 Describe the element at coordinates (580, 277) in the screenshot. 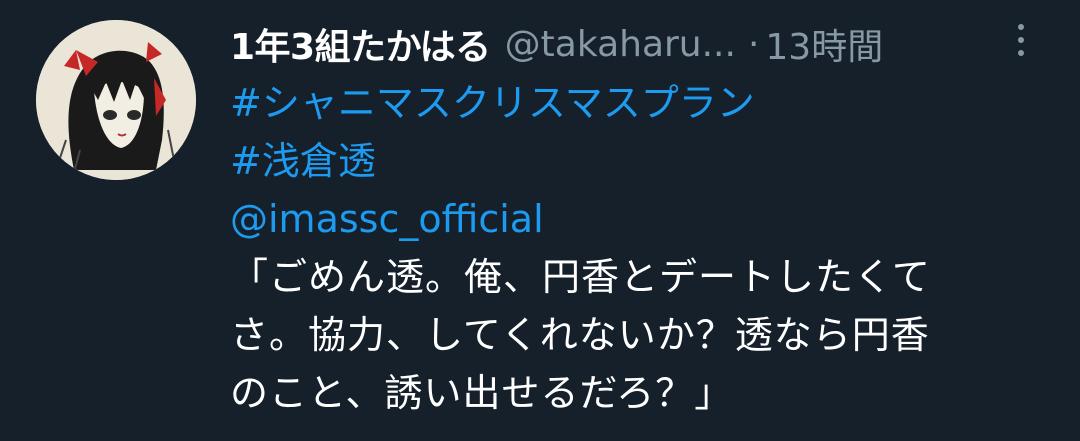

I see `tweet-text-line: 「ごめん透。俺、円香とデートしたくて` at that location.